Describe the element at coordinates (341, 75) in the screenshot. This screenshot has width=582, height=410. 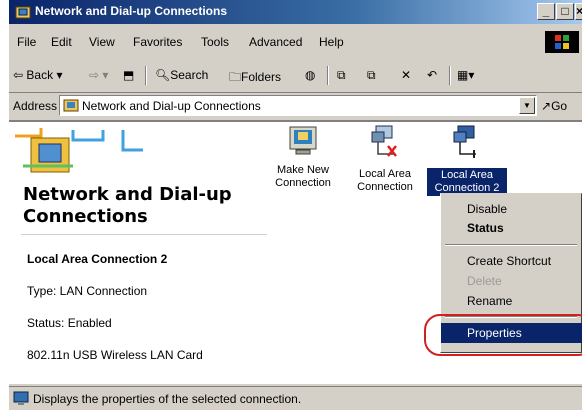
I see `move-to-icon: ⧉` at that location.